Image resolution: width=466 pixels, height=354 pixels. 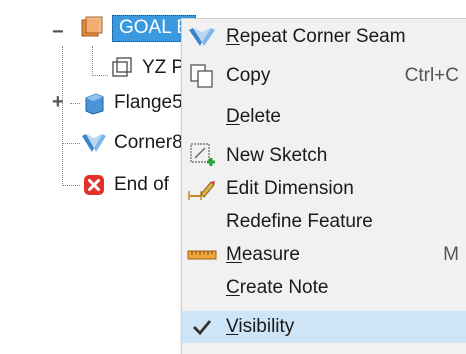 I want to click on menu-item-label: Redefine Feature, so click(x=299, y=221).